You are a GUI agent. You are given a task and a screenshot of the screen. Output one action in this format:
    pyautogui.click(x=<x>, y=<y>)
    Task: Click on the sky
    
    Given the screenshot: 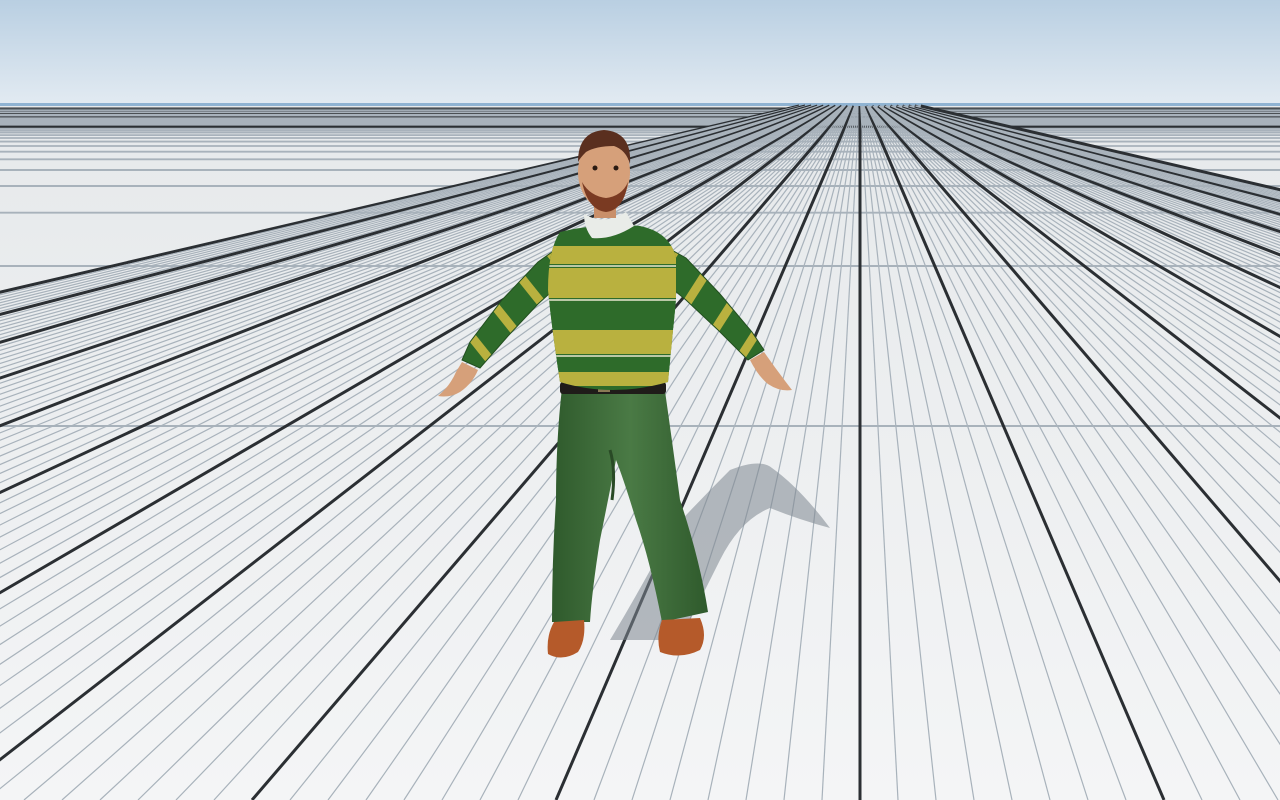 What is the action you would take?
    pyautogui.click(x=640, y=53)
    